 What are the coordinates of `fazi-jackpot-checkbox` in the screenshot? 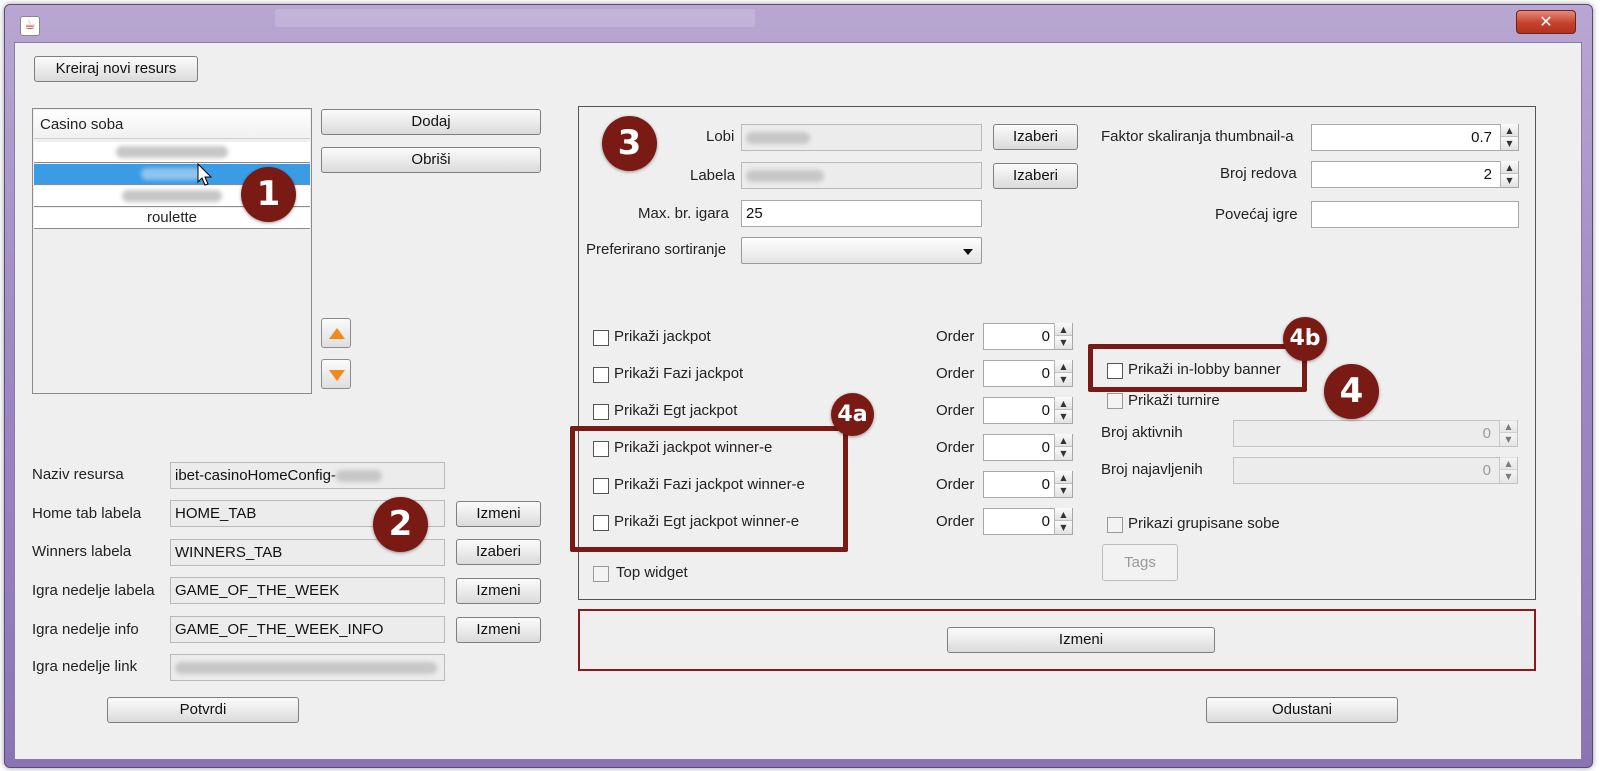 It's located at (601, 375).